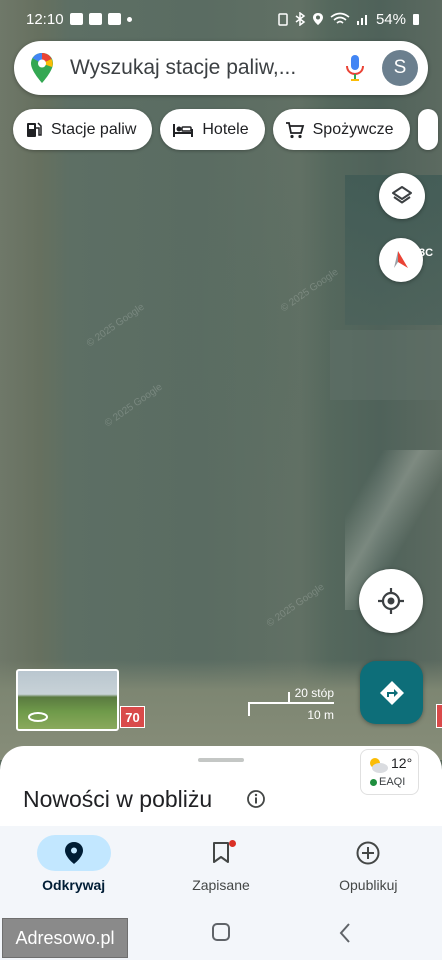 This screenshot has width=442, height=960. I want to click on nav-contribute: Opublikuj, so click(368, 868).